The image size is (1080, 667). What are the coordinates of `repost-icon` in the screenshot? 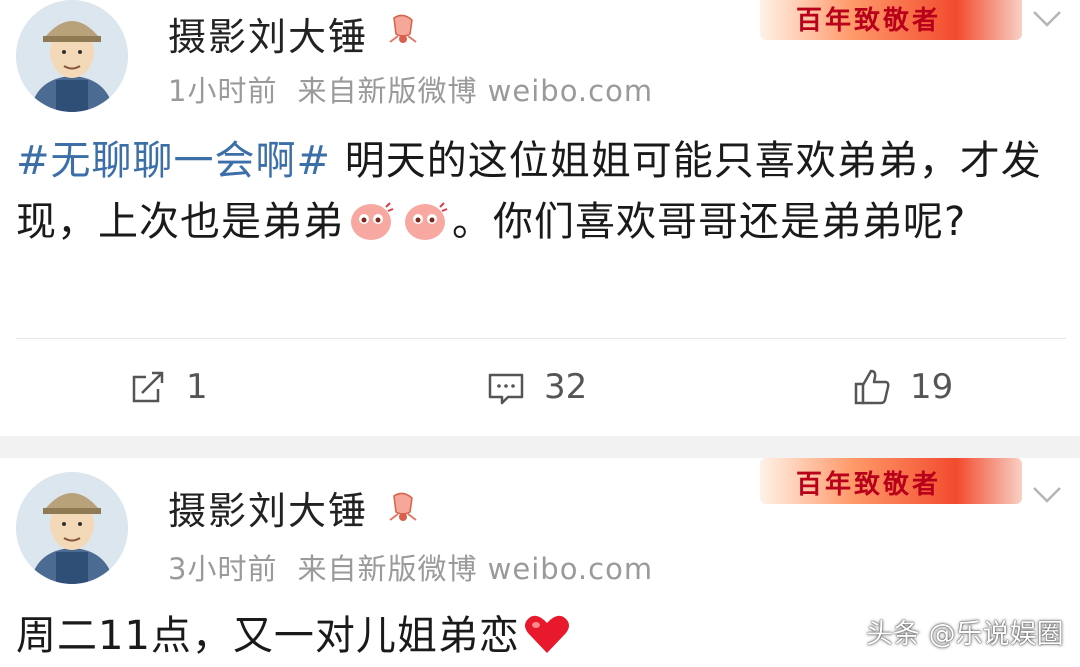 It's located at (148, 387).